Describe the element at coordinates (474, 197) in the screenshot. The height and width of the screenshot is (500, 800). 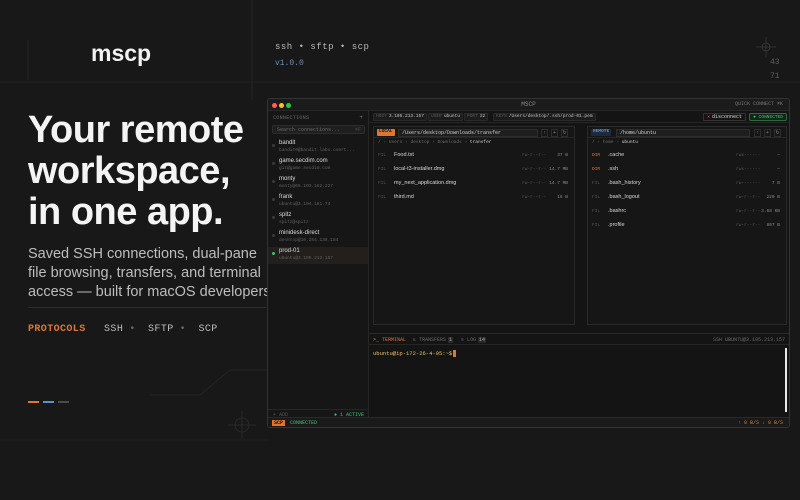
I see `file-row: FIL third.md rw-r--r-- 16 B` at that location.